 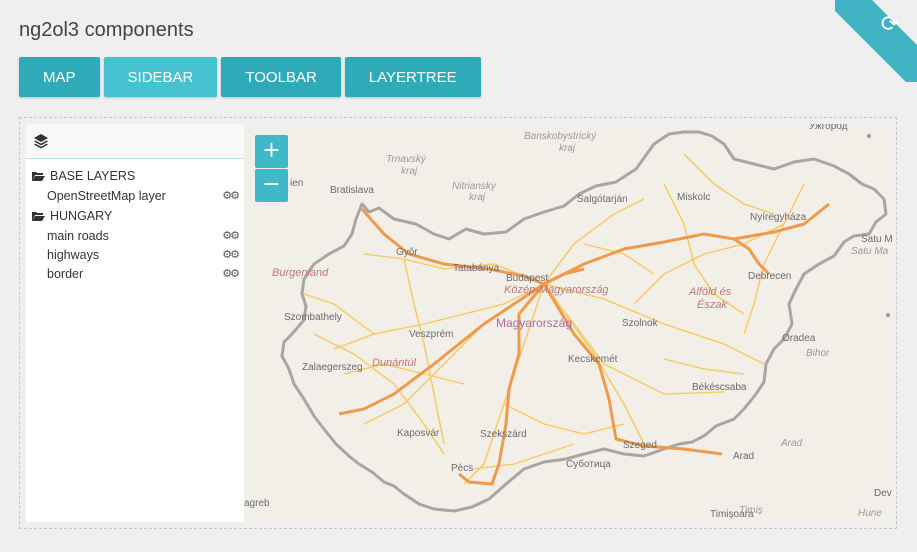 What do you see at coordinates (78, 235) in the screenshot?
I see `layer-label-main-roads: main roads` at bounding box center [78, 235].